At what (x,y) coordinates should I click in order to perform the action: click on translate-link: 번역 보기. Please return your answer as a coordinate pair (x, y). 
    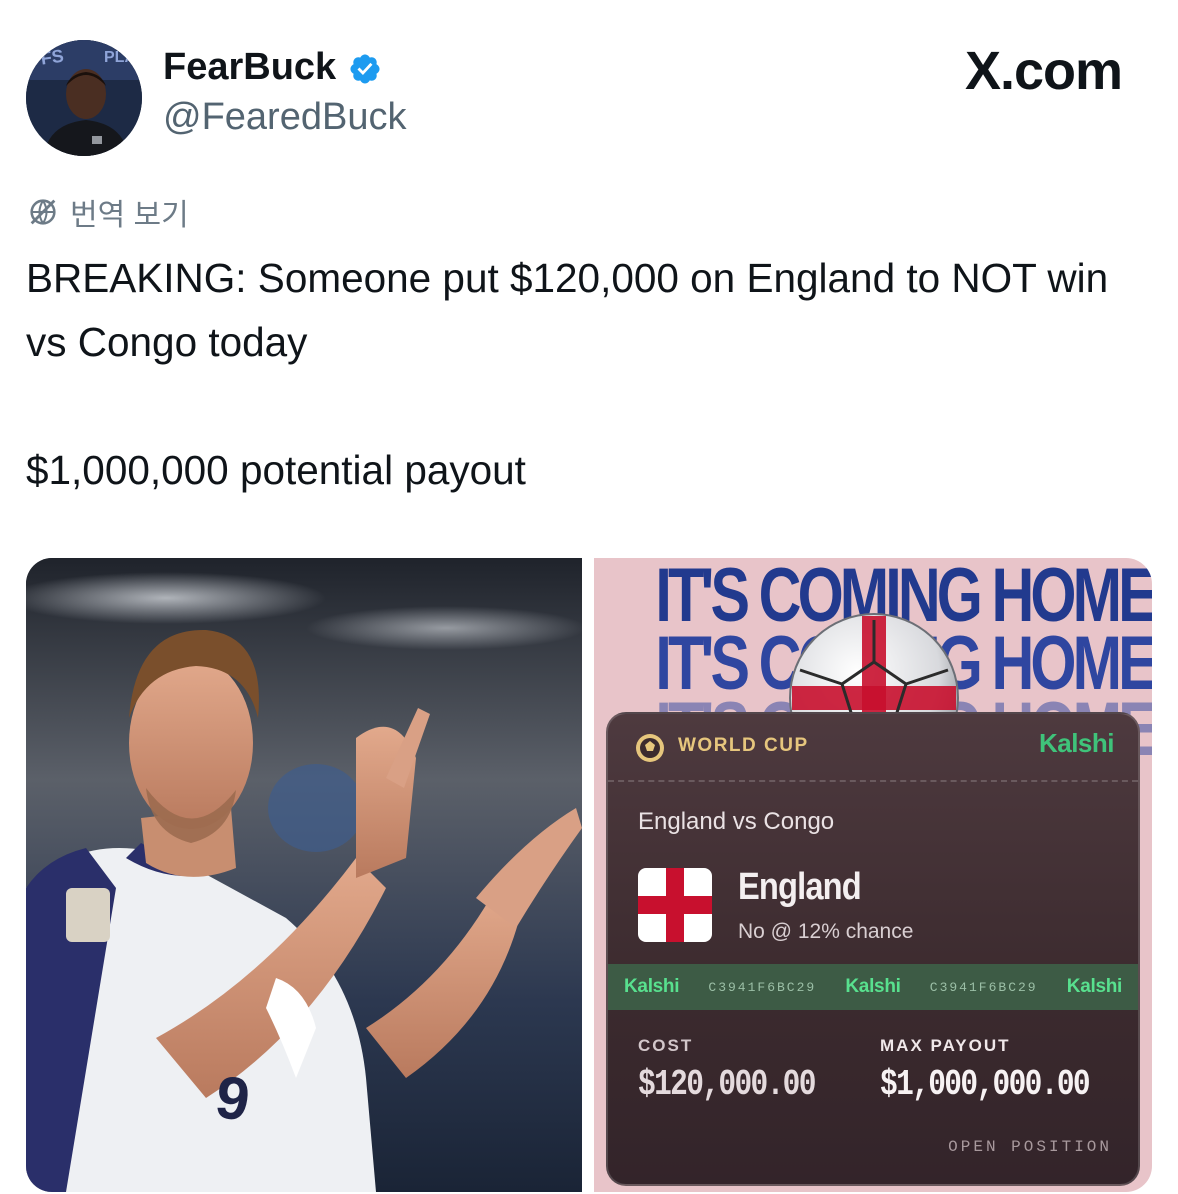
    Looking at the image, I should click on (107, 212).